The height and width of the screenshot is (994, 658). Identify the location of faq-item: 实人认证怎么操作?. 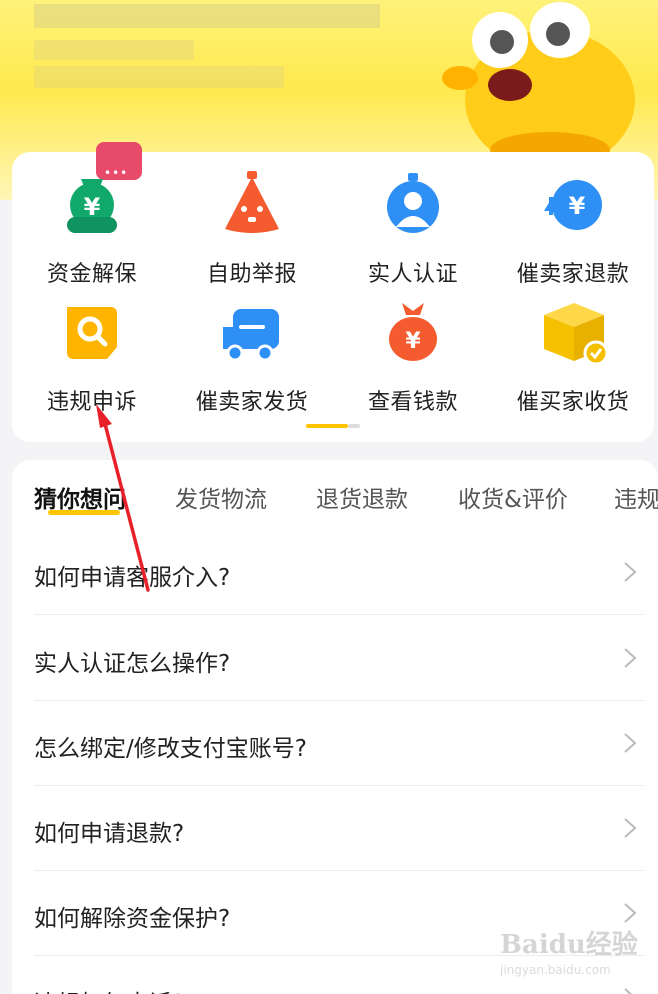
(339, 658).